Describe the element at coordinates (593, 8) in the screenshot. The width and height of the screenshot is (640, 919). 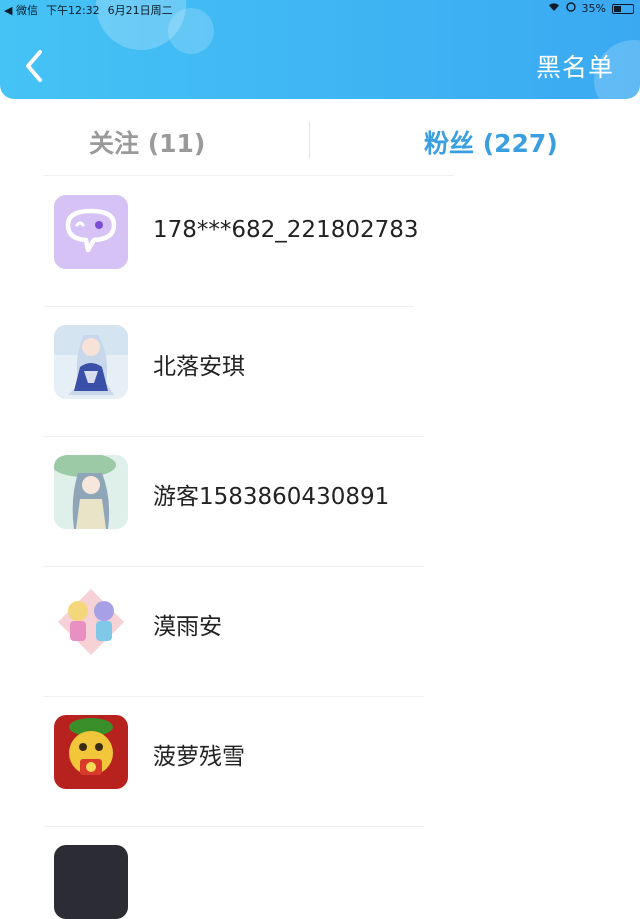
I see `battery-percent: 35%` at that location.